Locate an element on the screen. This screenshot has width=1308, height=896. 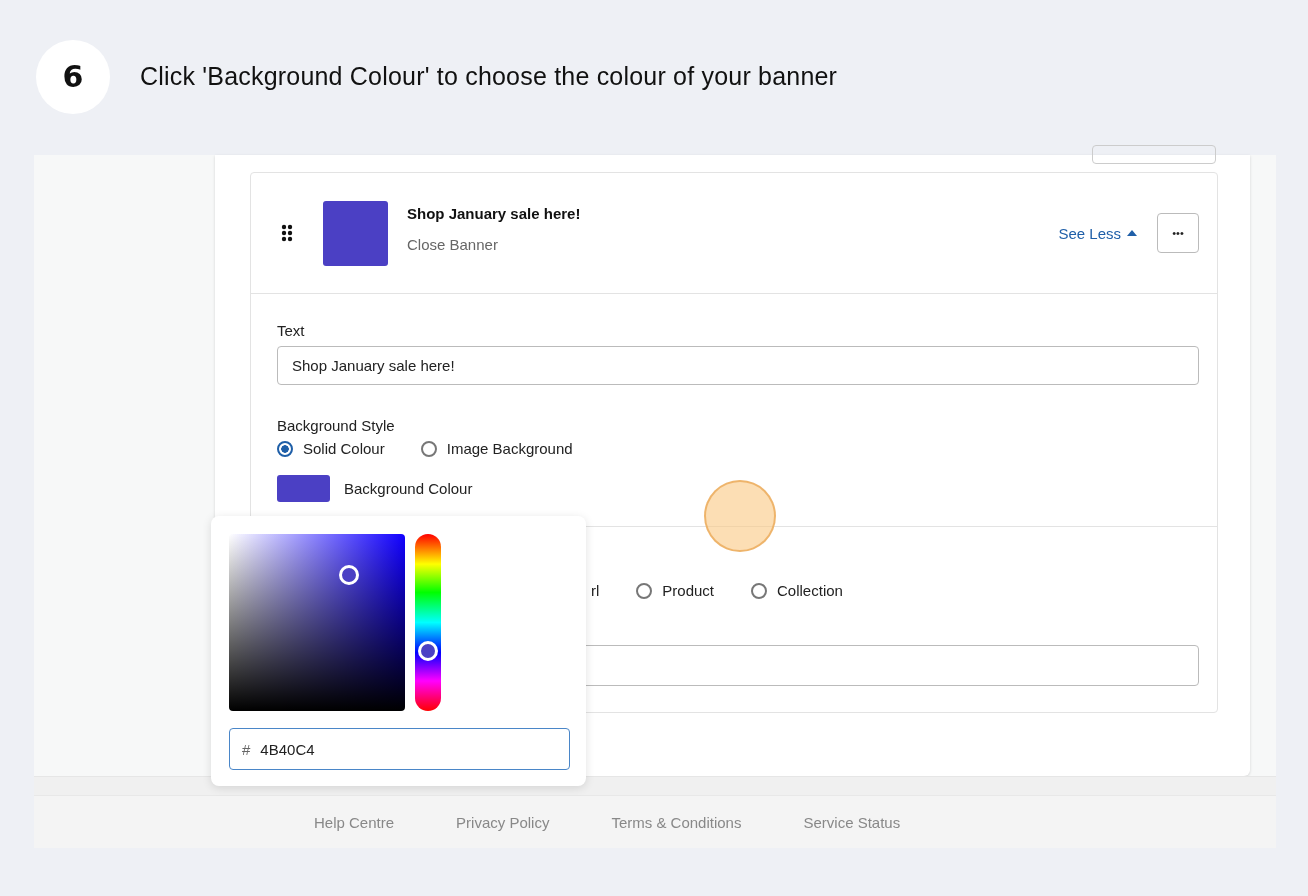
field-label: Text is located at coordinates (291, 330).